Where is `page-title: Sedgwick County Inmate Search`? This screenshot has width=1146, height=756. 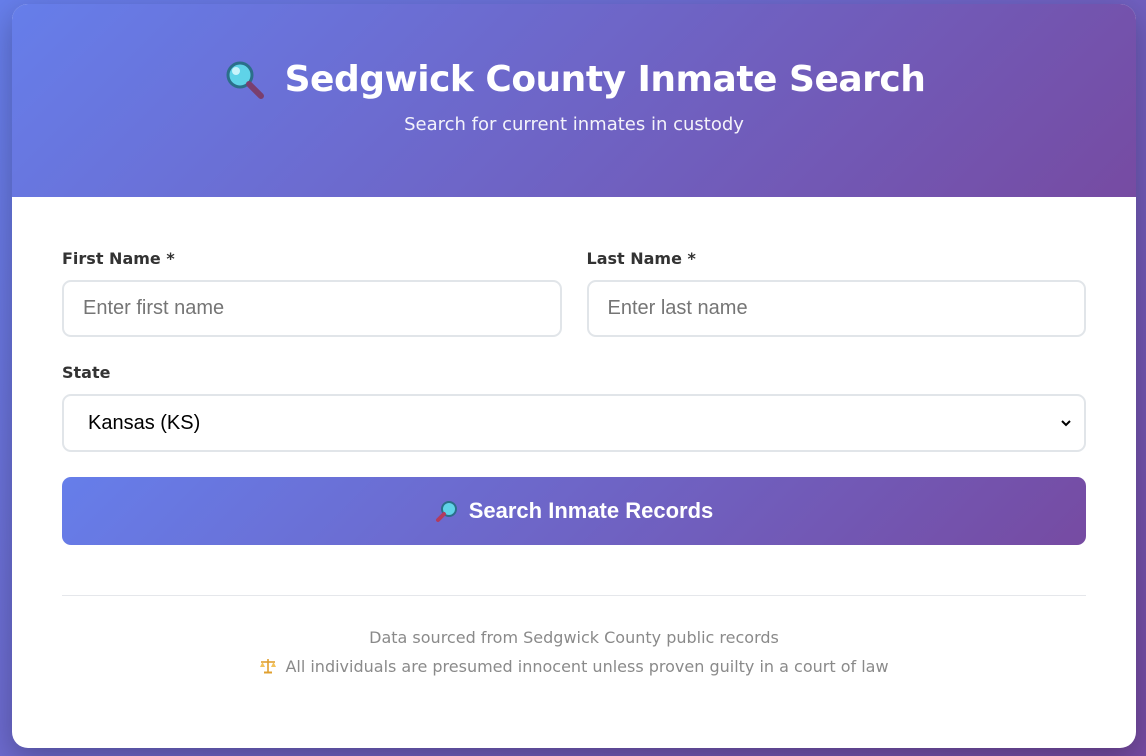
page-title: Sedgwick County Inmate Search is located at coordinates (605, 79).